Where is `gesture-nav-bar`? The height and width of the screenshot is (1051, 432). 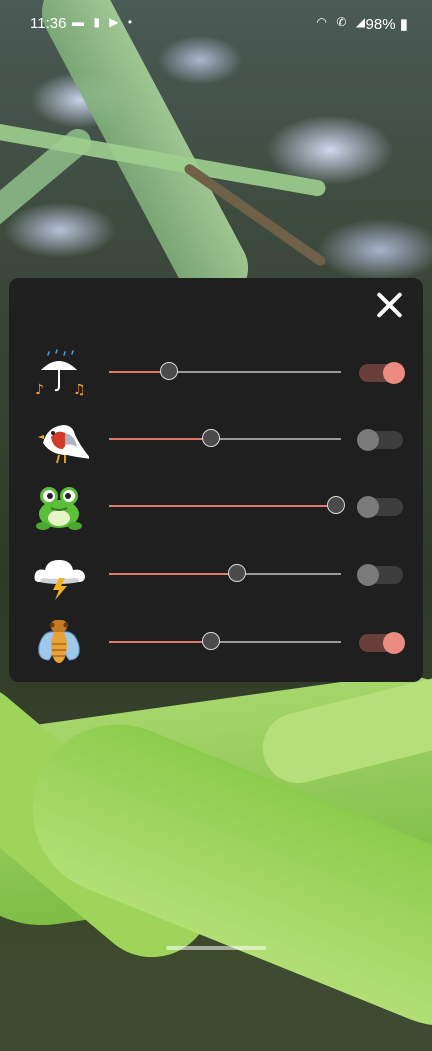 gesture-nav-bar is located at coordinates (216, 948).